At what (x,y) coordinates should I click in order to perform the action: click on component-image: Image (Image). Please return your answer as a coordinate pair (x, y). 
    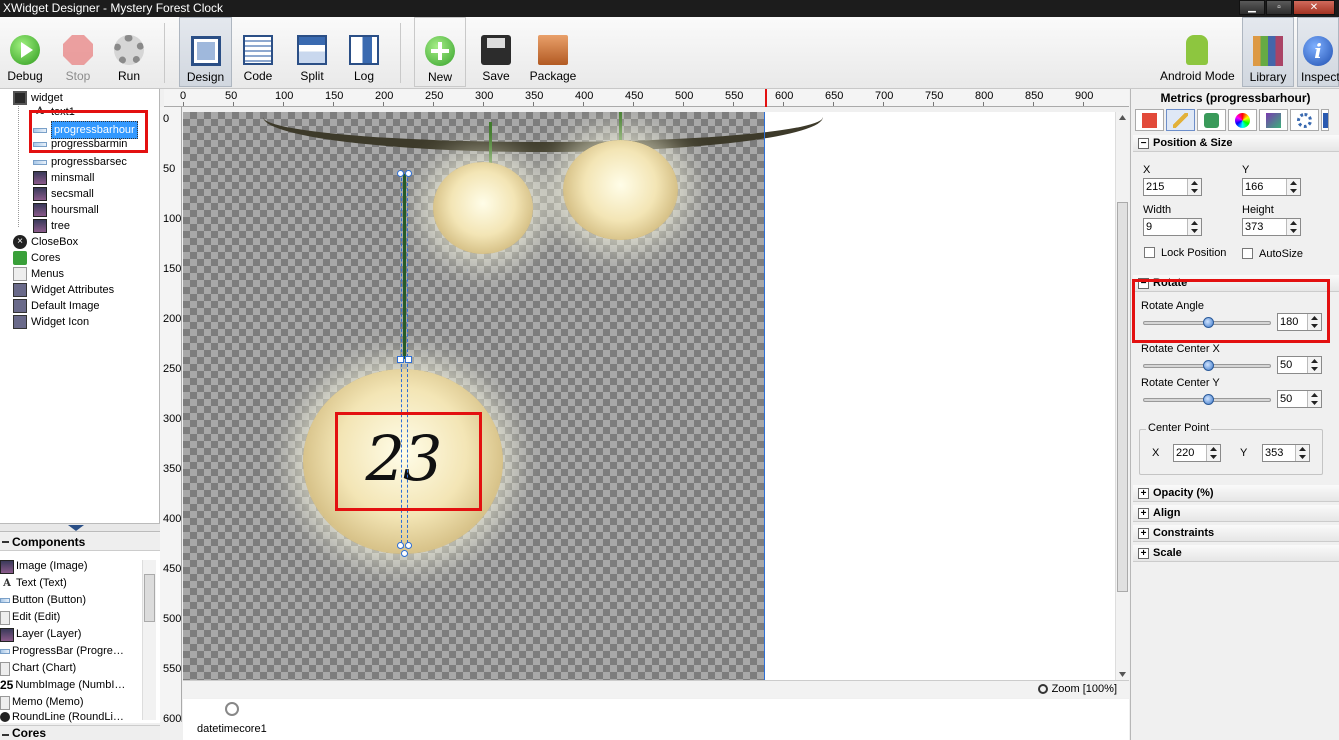
    Looking at the image, I should click on (44, 566).